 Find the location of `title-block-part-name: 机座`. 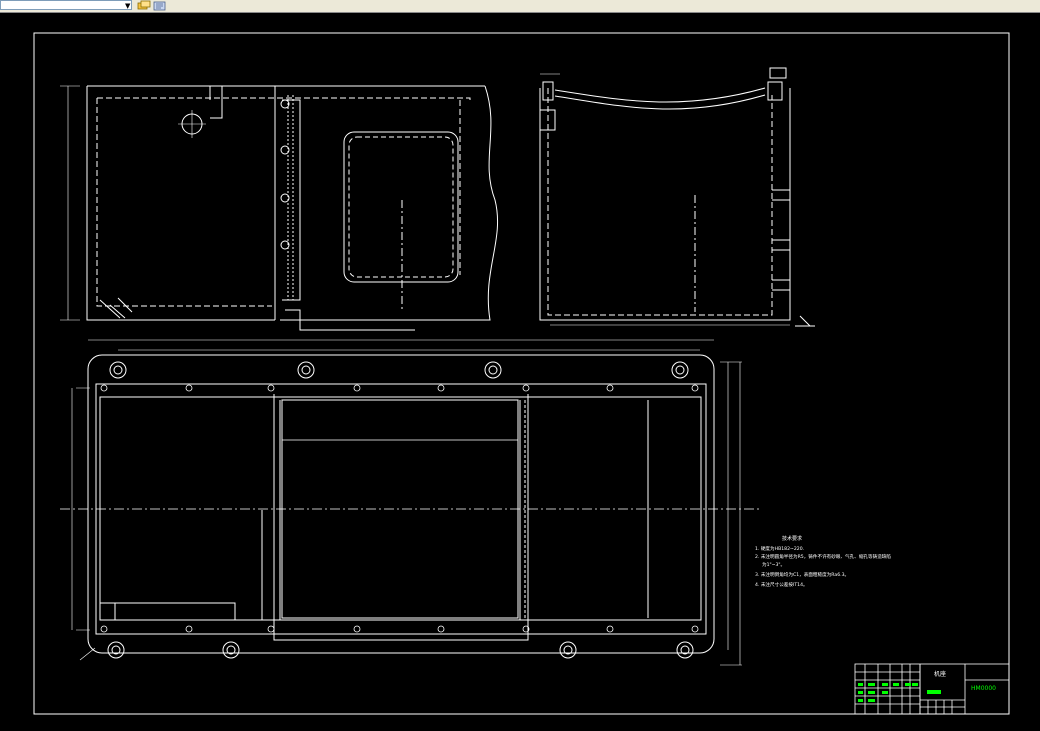

title-block-part-name: 机座 is located at coordinates (940, 674).